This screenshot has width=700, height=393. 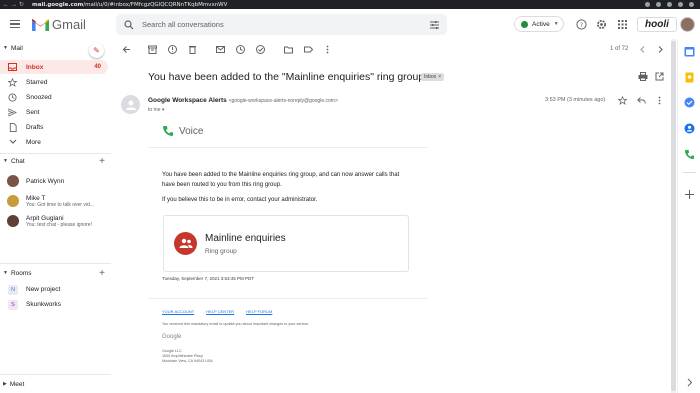 What do you see at coordinates (54, 82) in the screenshot?
I see `sidebar-item-starred: Starred` at bounding box center [54, 82].